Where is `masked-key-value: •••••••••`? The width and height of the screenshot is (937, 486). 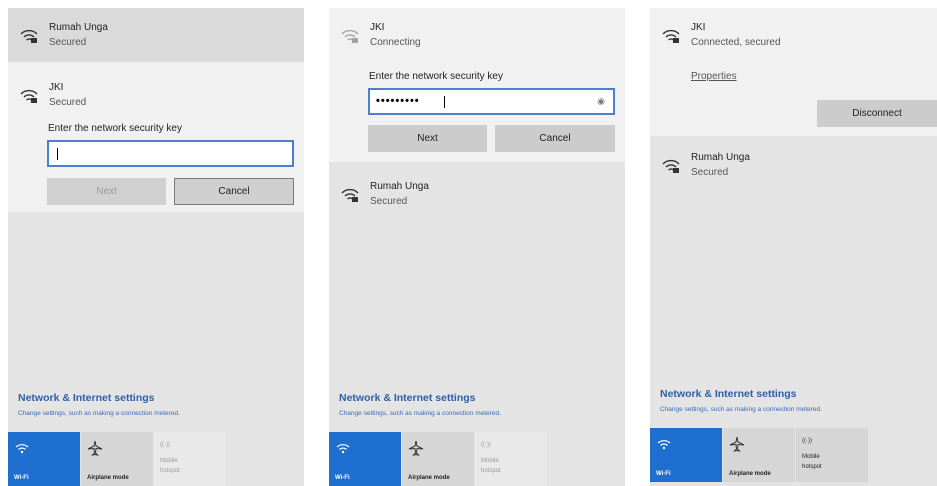
masked-key-value: ••••••••• is located at coordinates (398, 101).